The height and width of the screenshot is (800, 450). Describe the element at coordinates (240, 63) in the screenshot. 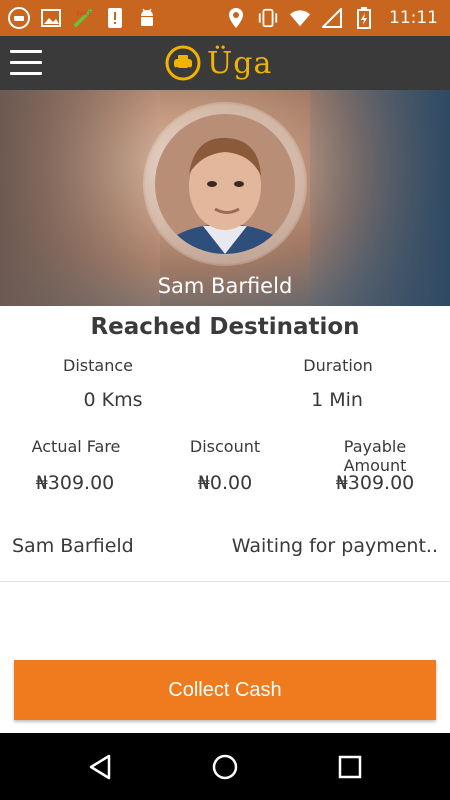

I see `logo-text: Üga` at that location.